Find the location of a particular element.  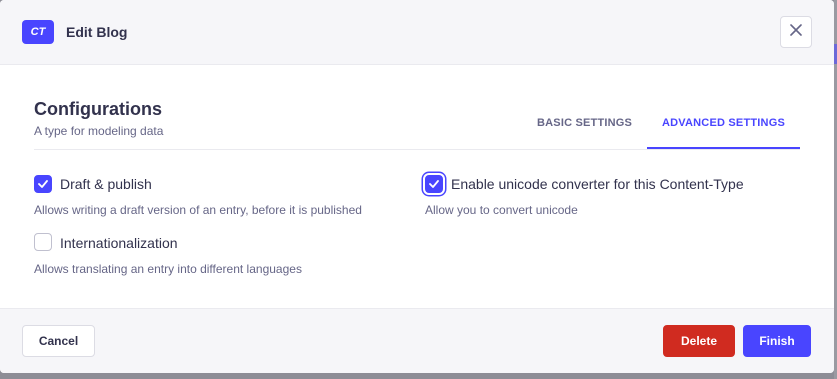

content-type-badge: CT is located at coordinates (38, 32).